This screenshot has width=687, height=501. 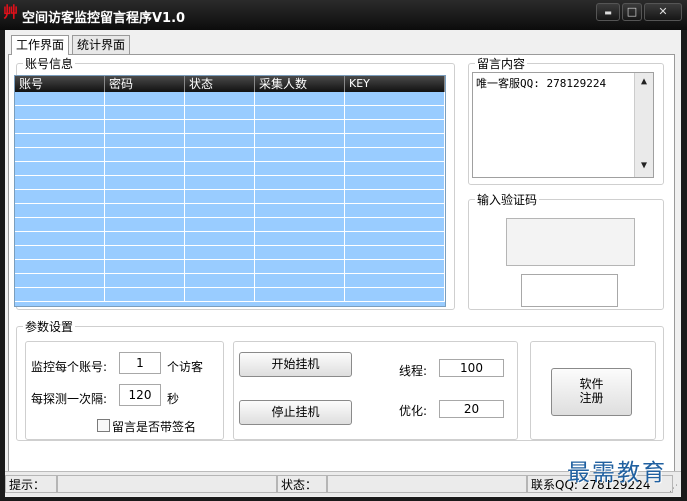 What do you see at coordinates (395, 84) in the screenshot?
I see `column-header-key: KEY` at bounding box center [395, 84].